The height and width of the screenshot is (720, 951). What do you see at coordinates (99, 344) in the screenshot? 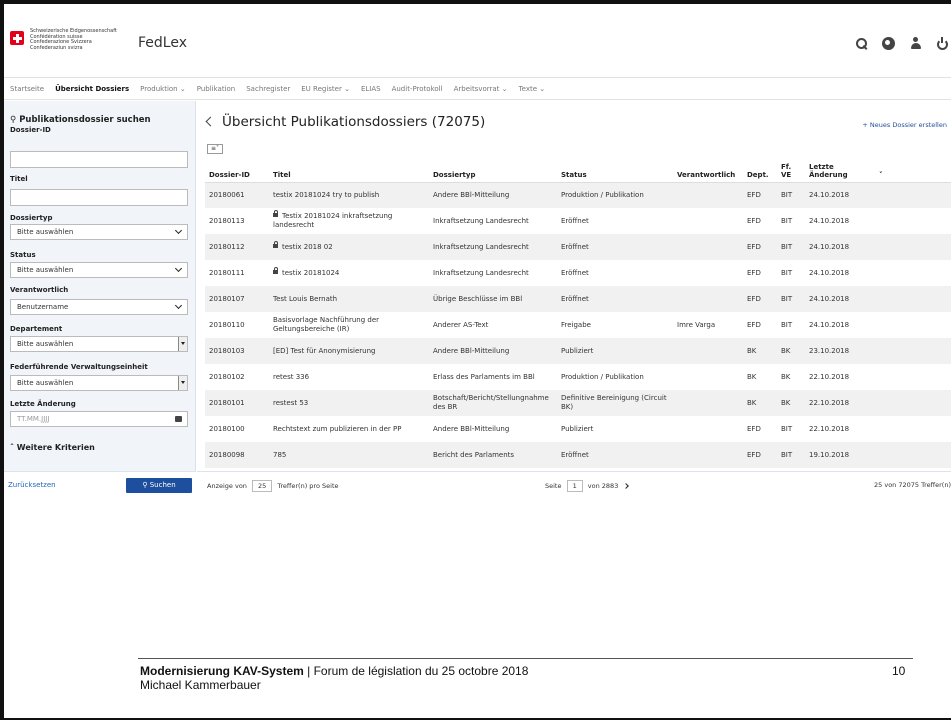
I see `departement-select: Bitte auswählen` at bounding box center [99, 344].